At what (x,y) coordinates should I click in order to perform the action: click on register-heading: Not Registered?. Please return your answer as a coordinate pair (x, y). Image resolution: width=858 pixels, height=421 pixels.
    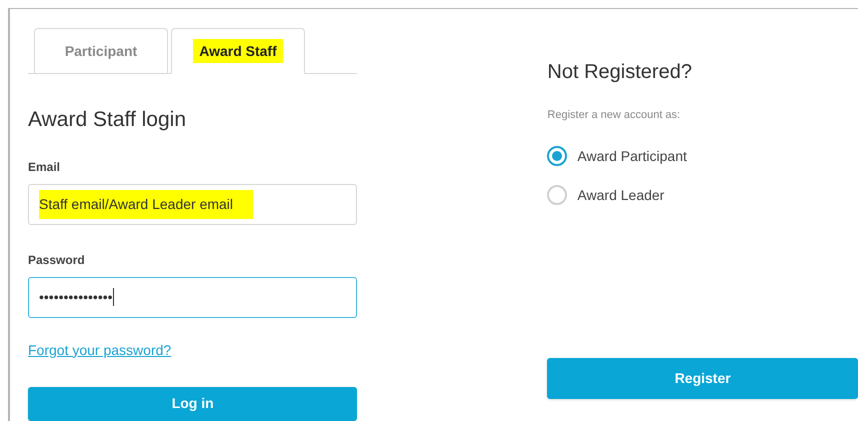
    Looking at the image, I should click on (620, 72).